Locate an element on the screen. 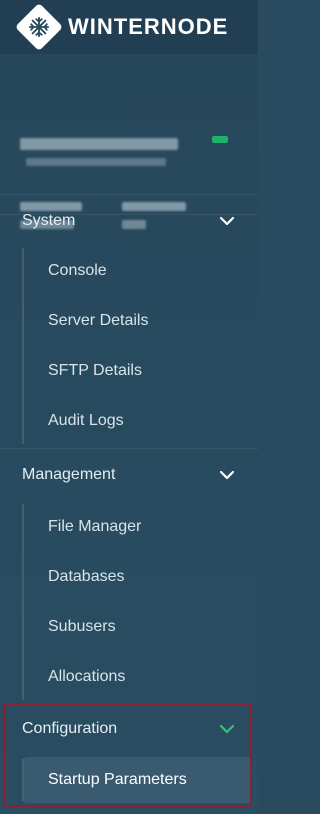  blurred-server-name is located at coordinates (99, 144).